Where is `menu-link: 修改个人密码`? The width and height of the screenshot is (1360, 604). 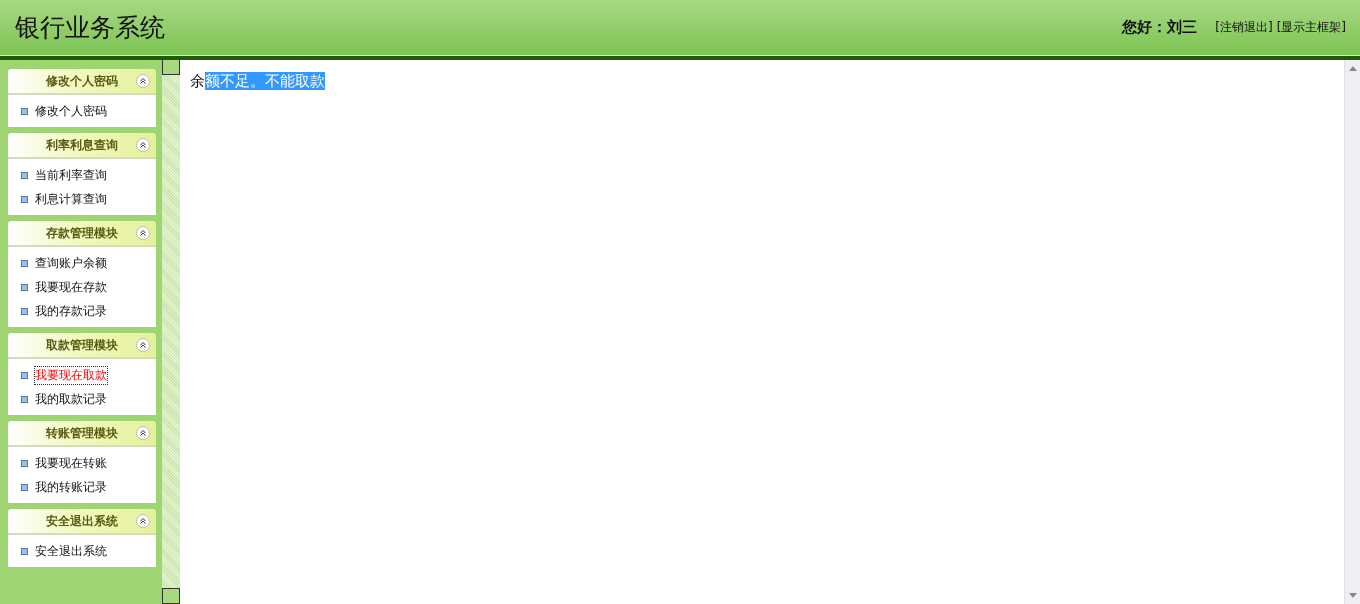 menu-link: 修改个人密码 is located at coordinates (71, 111).